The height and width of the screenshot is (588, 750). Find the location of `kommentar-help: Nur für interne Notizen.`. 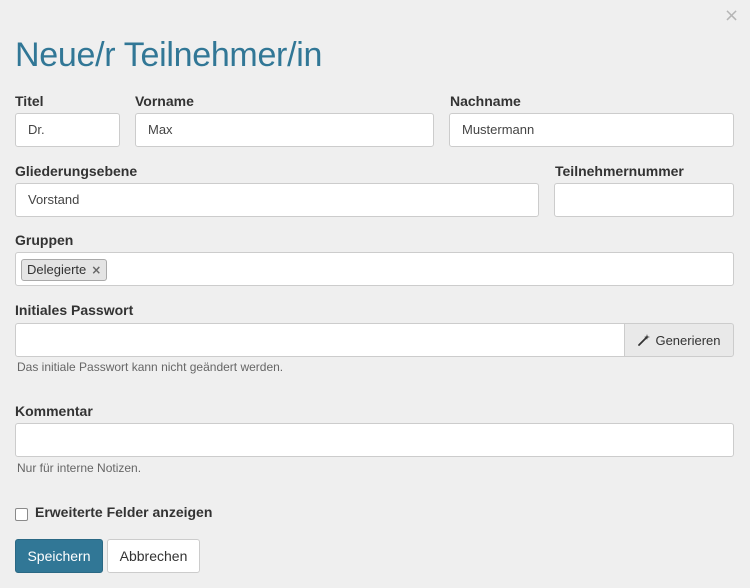

kommentar-help: Nur für interne Notizen. is located at coordinates (79, 468).